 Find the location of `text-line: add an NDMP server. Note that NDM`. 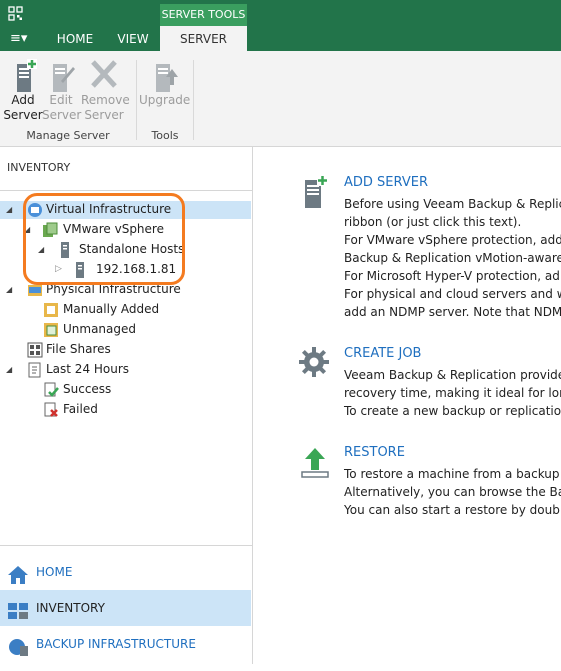

text-line: add an NDMP server. Note that NDM is located at coordinates (452, 312).